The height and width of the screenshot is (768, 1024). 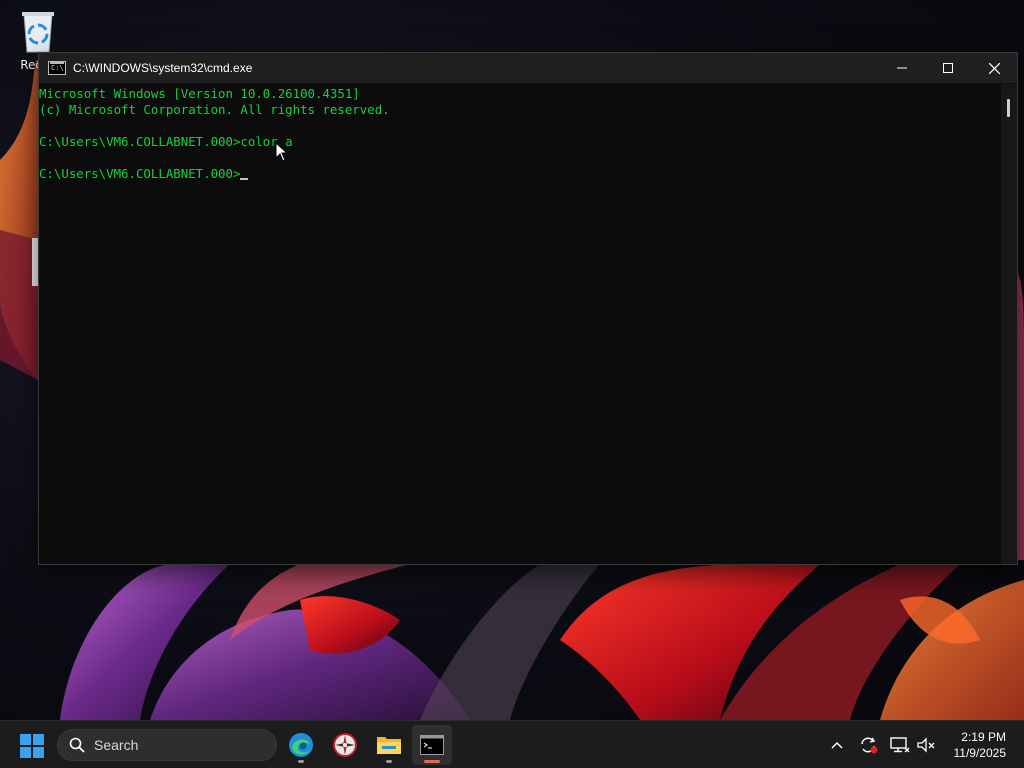 I want to click on clock-time: 2:19 PM, so click(x=983, y=737).